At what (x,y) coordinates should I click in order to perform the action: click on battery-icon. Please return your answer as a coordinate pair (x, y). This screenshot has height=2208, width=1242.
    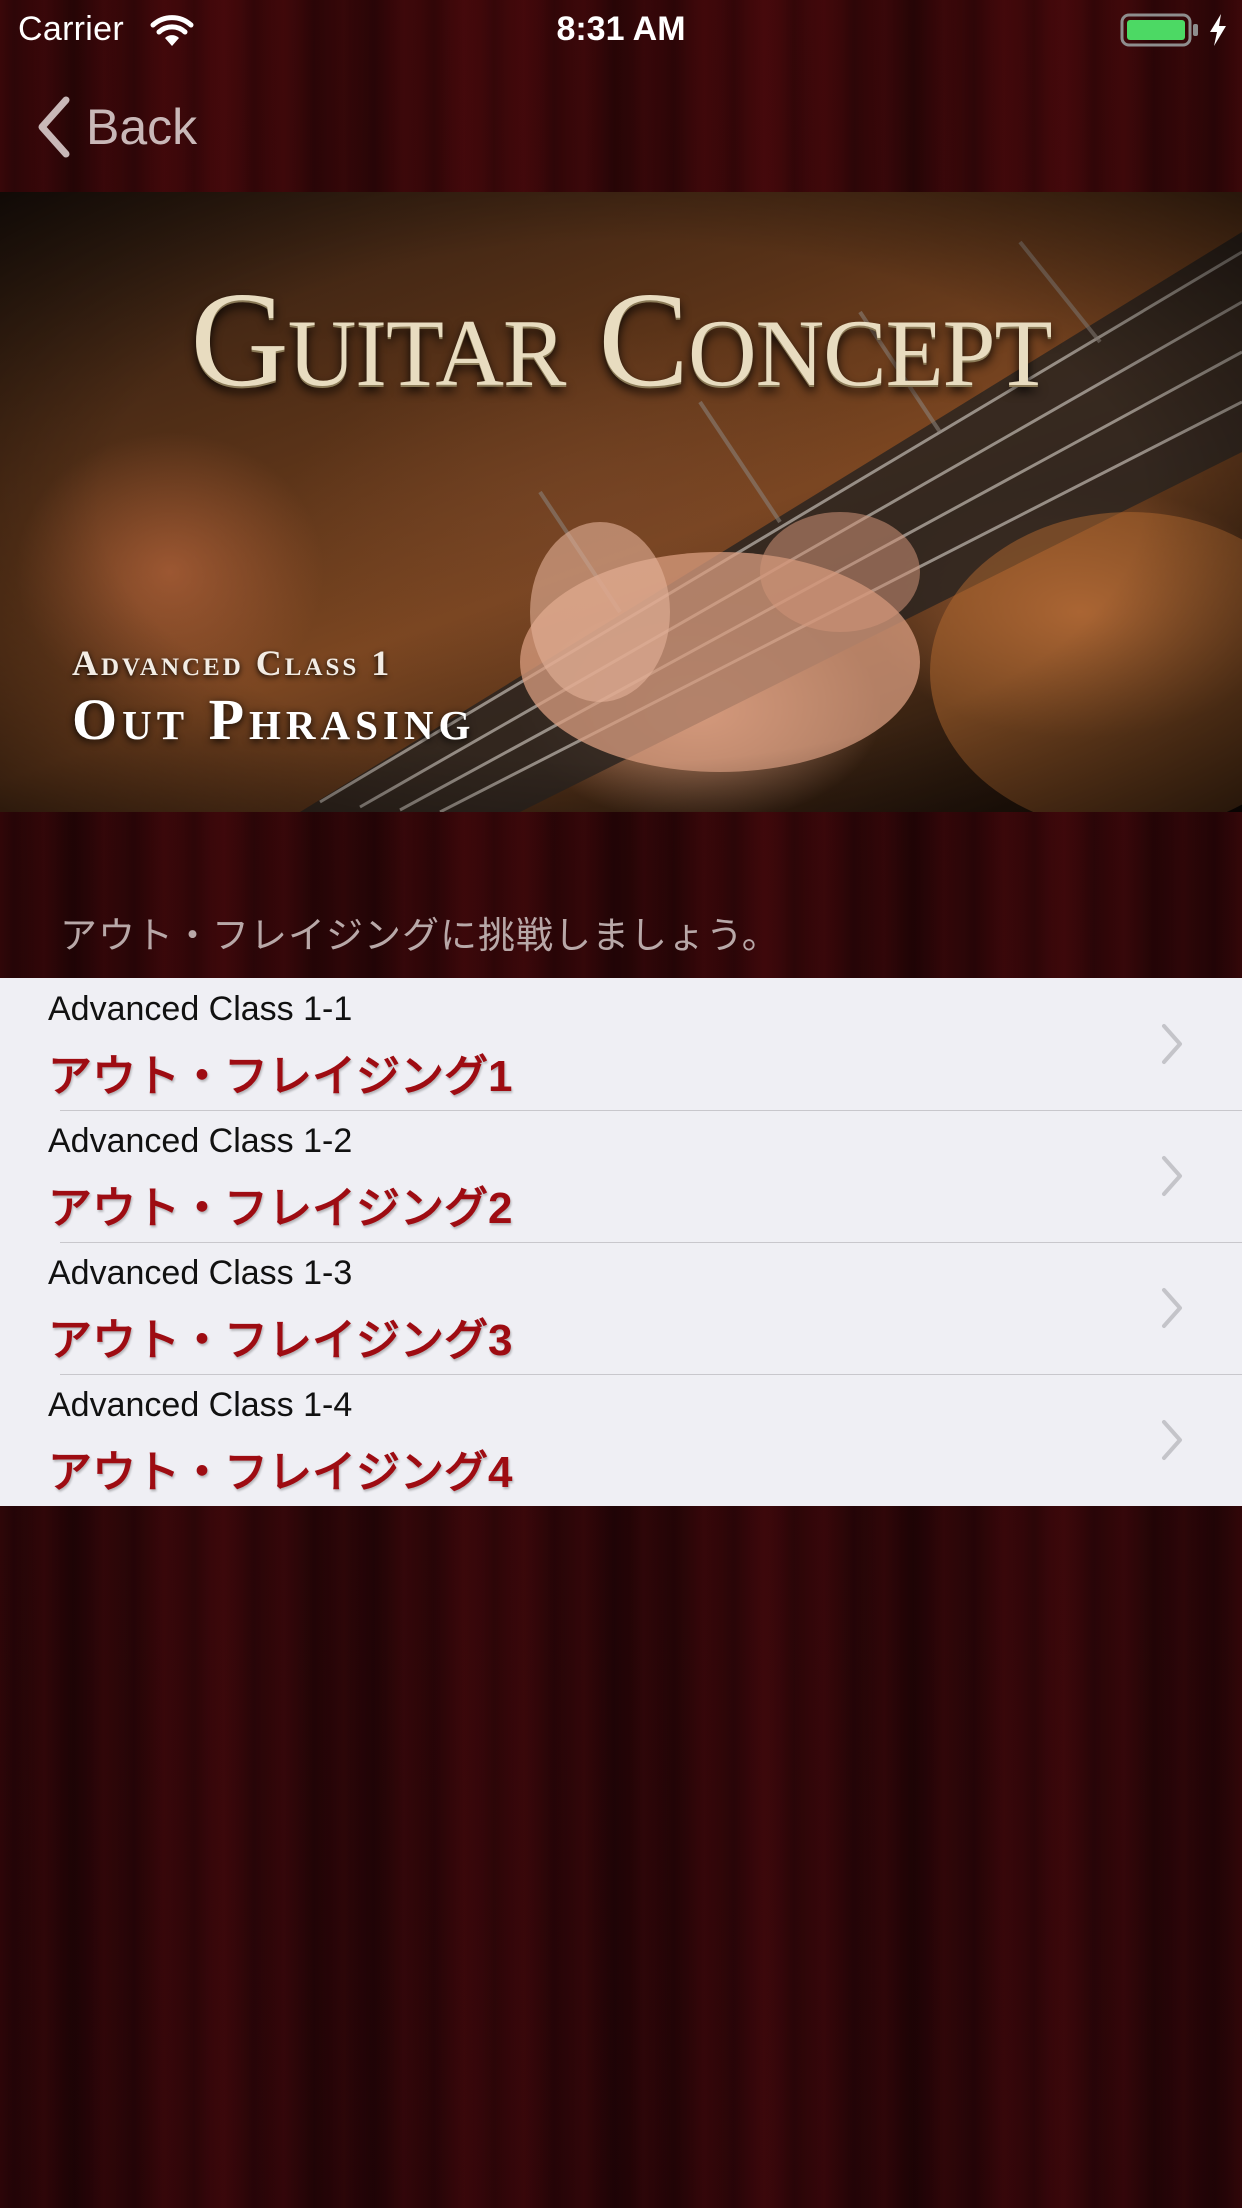
    Looking at the image, I should click on (1159, 30).